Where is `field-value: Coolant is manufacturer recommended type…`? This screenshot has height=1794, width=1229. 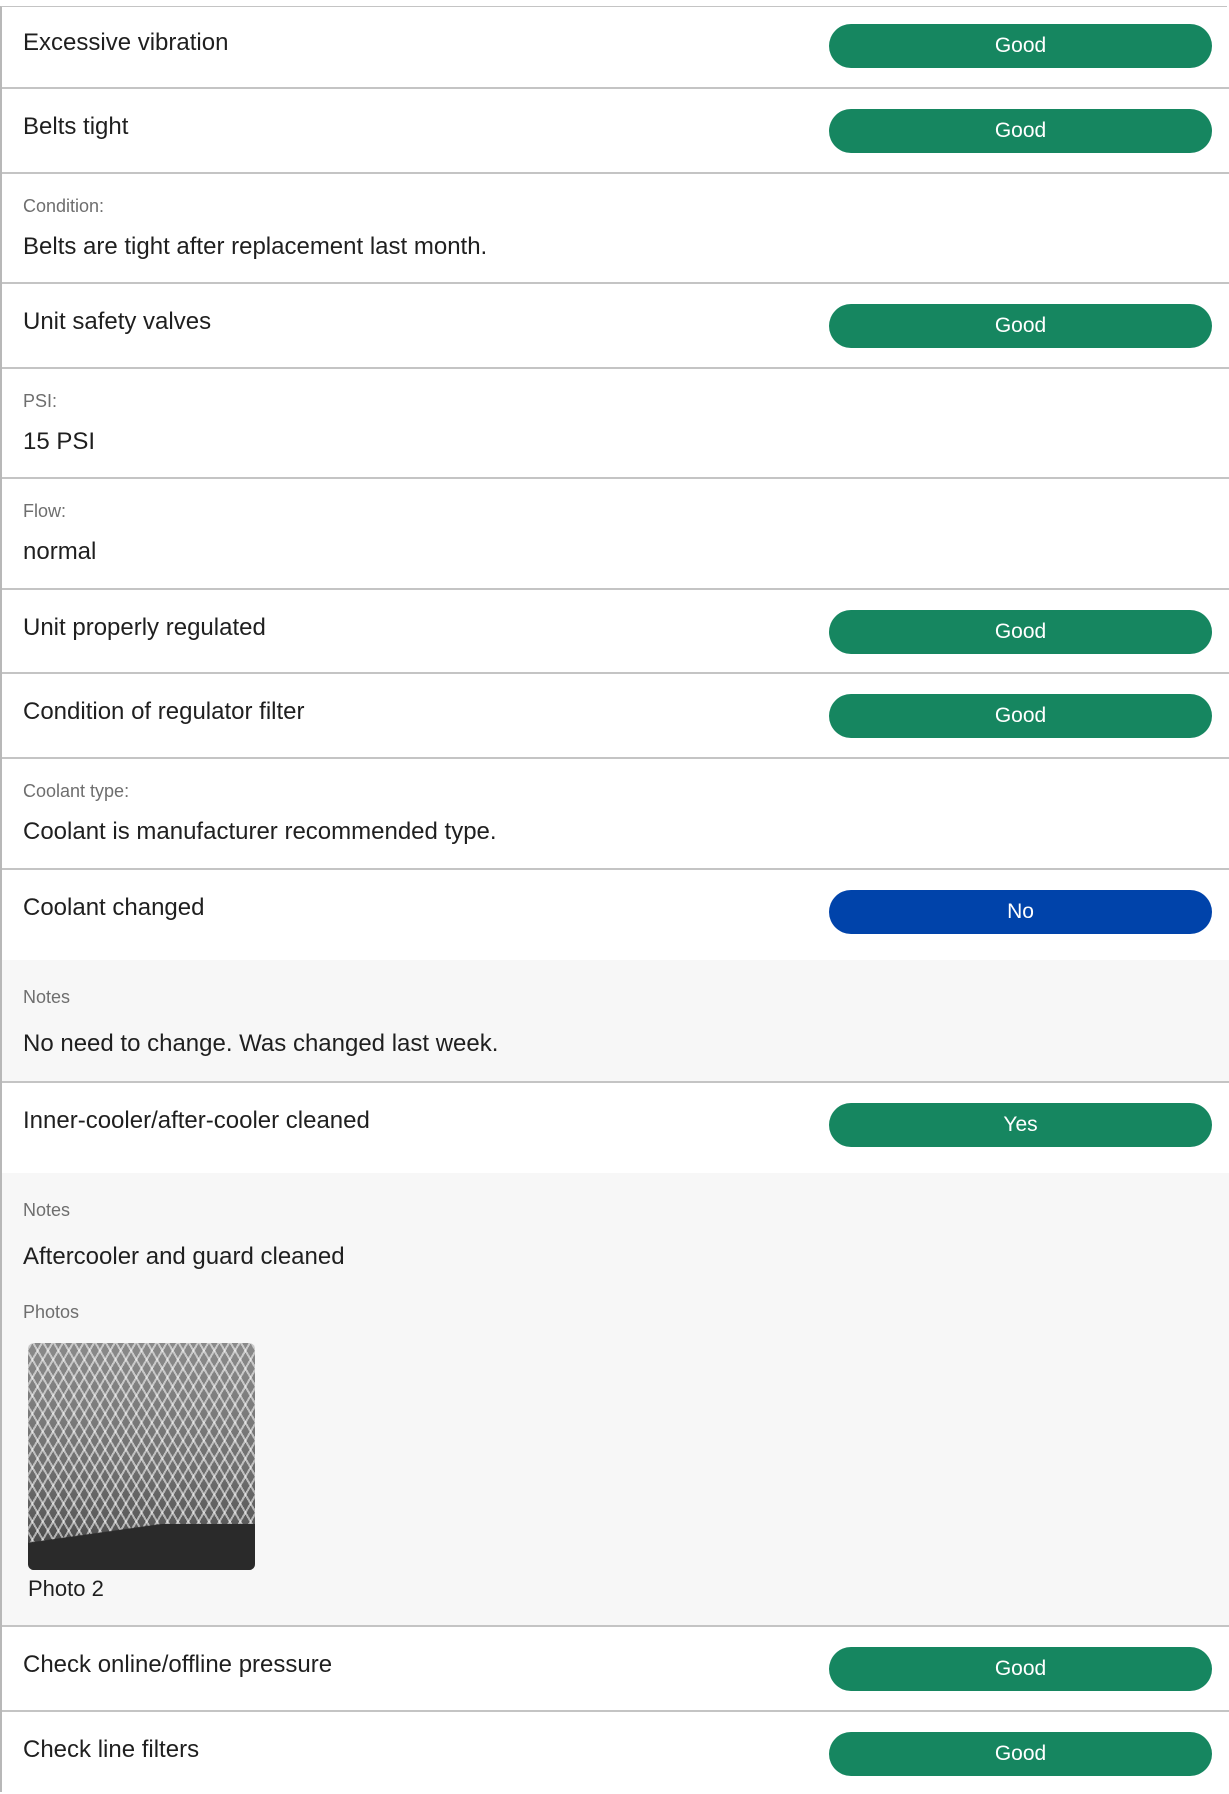 field-value: Coolant is manufacturer recommended type… is located at coordinates (260, 831).